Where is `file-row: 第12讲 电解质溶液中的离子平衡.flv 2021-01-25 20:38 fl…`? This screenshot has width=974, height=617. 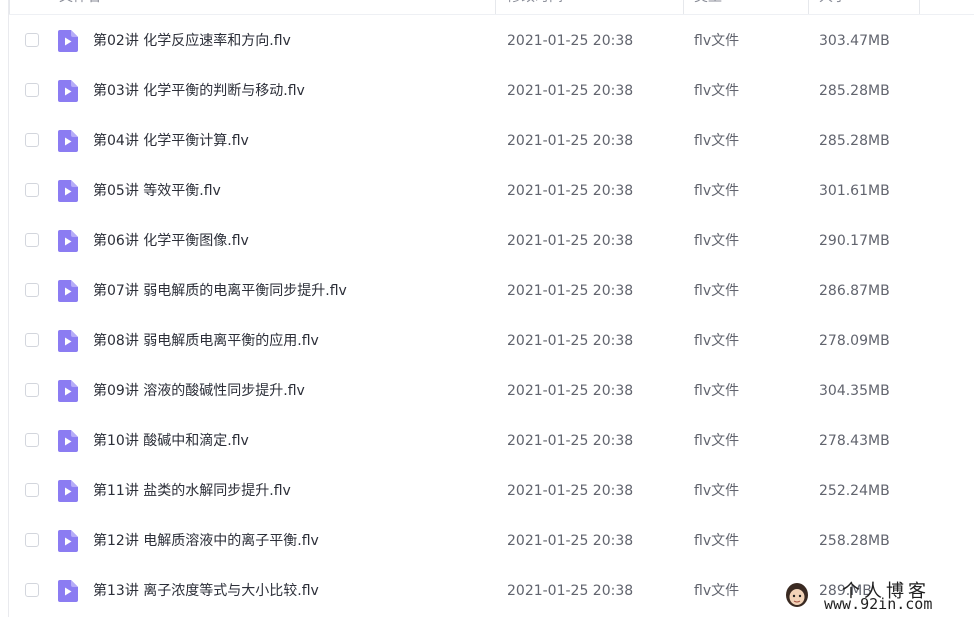
file-row: 第12讲 电解质溶液中的离子平衡.flv 2021-01-25 20:38 fl… is located at coordinates (491, 541).